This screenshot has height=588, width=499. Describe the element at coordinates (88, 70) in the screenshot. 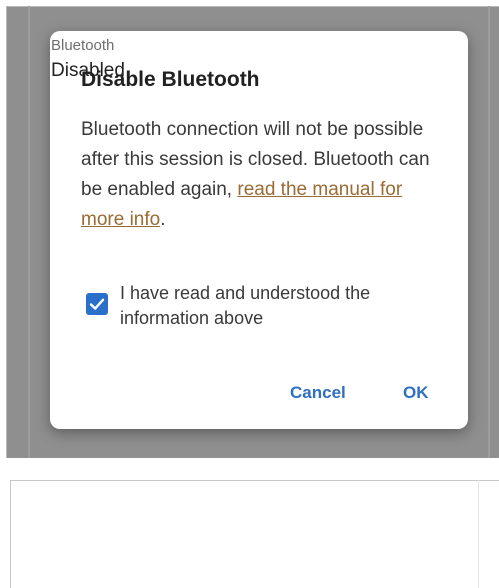

I see `bluetooth-setting-value: Disabled` at that location.